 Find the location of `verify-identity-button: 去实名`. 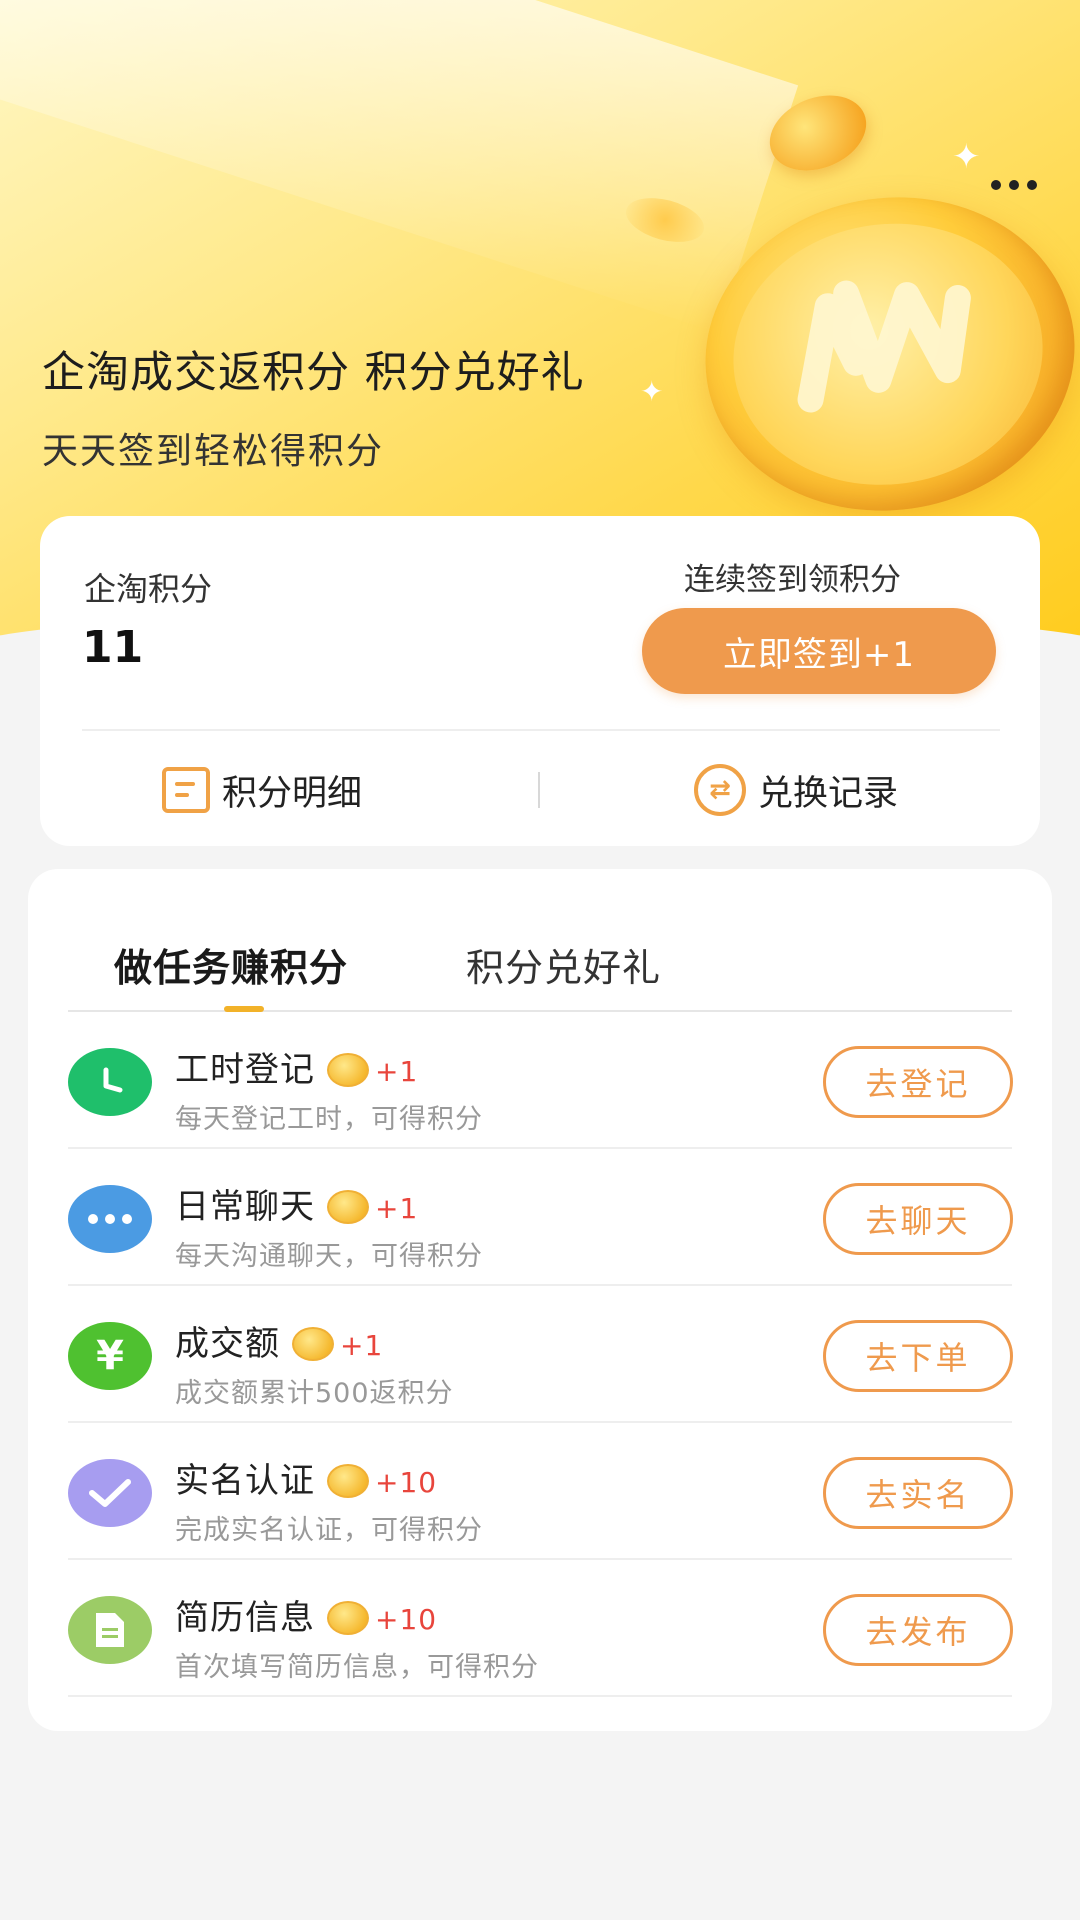

verify-identity-button: 去实名 is located at coordinates (918, 1493).